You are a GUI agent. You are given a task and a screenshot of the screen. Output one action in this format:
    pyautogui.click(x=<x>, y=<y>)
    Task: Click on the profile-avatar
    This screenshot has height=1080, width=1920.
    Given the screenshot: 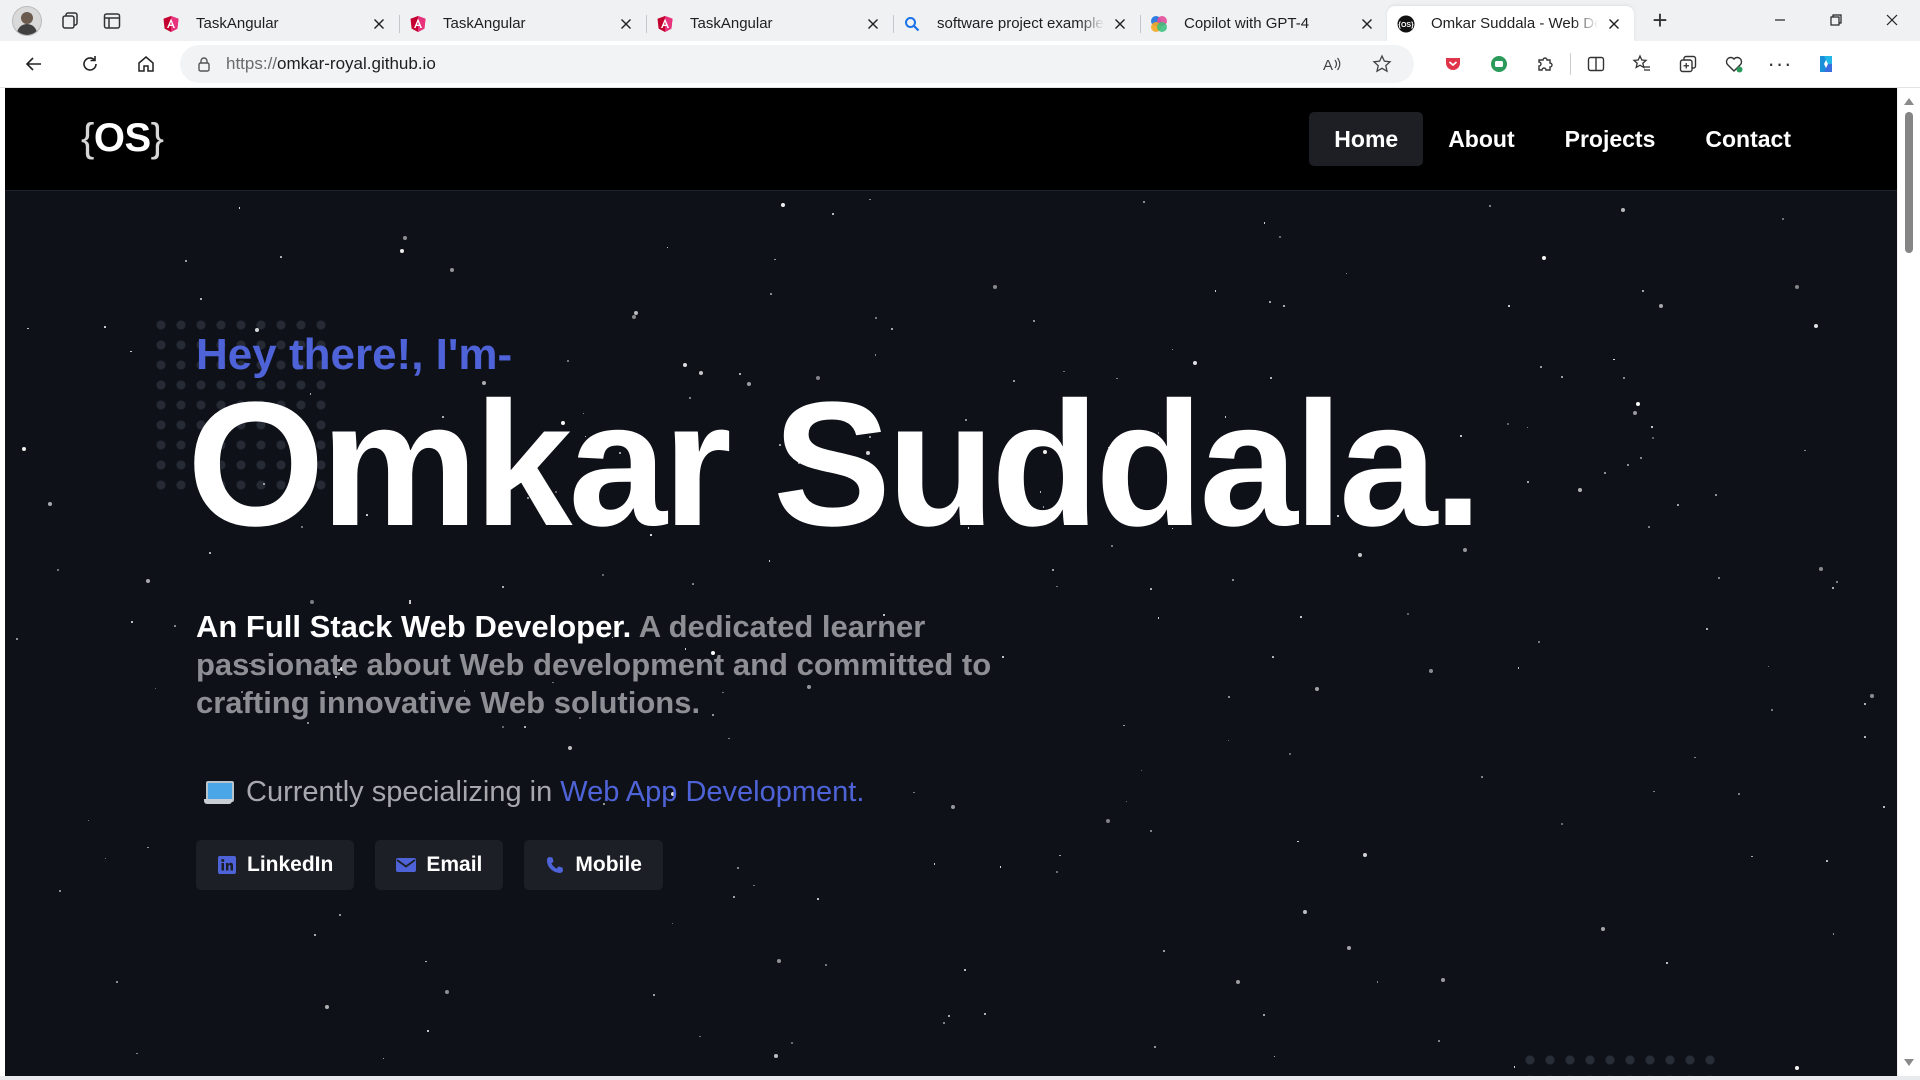 What is the action you would take?
    pyautogui.click(x=27, y=20)
    